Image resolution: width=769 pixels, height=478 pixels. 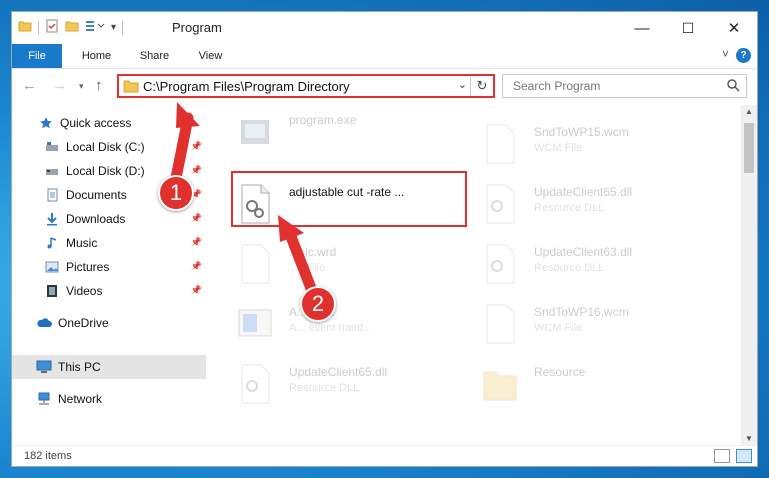 I want to click on step-badge-1: 1, so click(x=176, y=193).